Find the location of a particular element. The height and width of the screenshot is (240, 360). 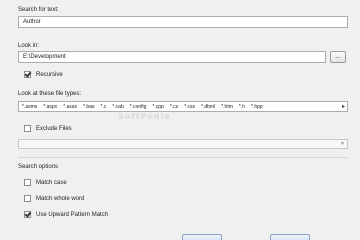

file-type-item: *.config is located at coordinates (138, 106).